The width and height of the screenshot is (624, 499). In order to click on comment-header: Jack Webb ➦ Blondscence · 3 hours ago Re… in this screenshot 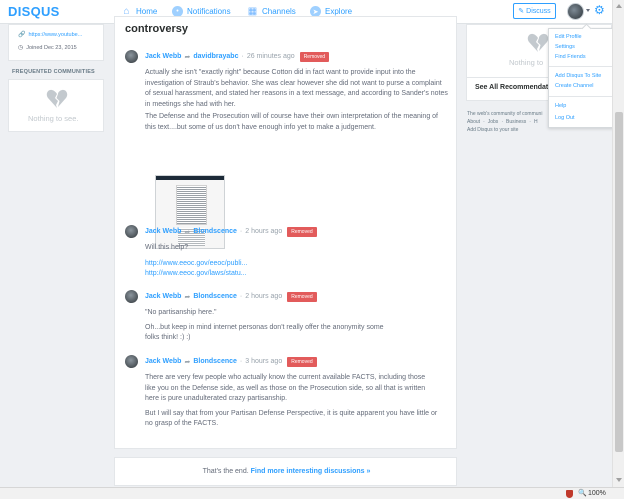, I will do `click(221, 361)`.